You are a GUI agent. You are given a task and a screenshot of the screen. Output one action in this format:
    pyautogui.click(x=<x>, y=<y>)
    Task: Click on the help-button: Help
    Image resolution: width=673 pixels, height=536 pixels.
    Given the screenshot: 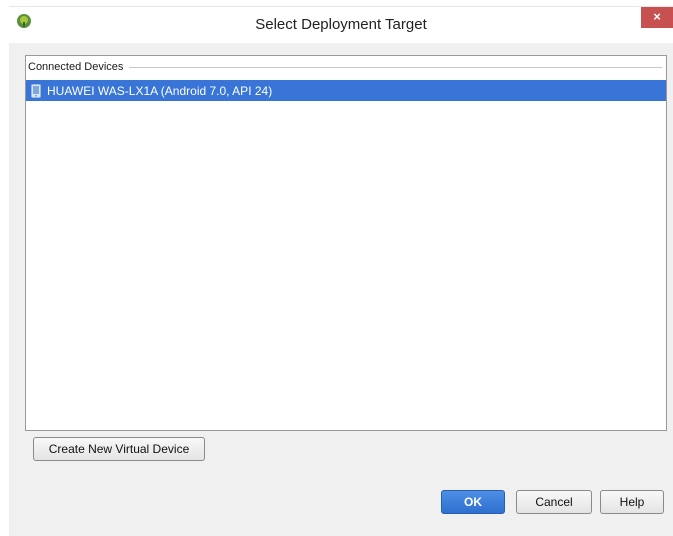 What is the action you would take?
    pyautogui.click(x=632, y=502)
    